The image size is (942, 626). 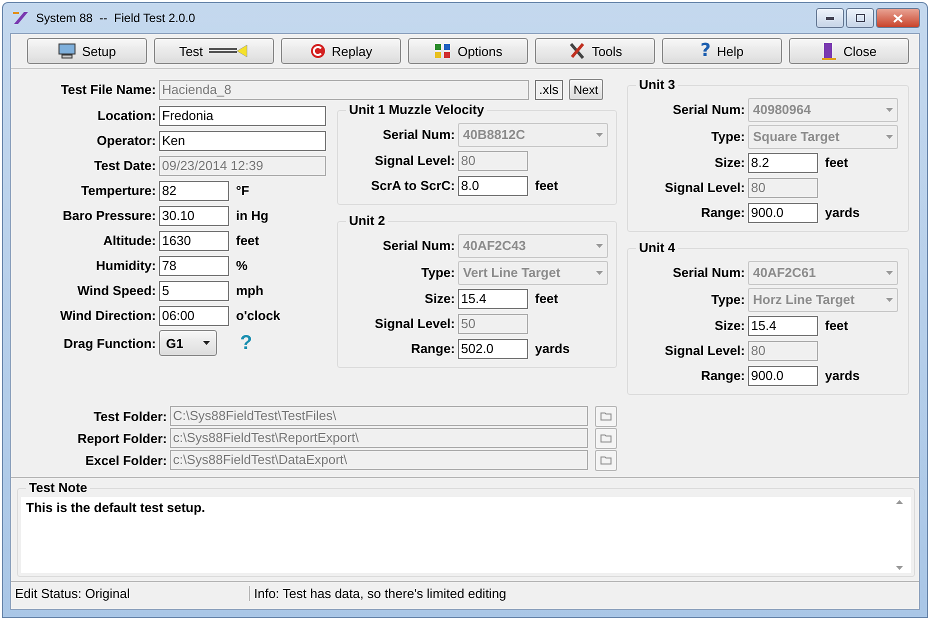 What do you see at coordinates (107, 315) in the screenshot?
I see `field-label: Wind Direction:` at bounding box center [107, 315].